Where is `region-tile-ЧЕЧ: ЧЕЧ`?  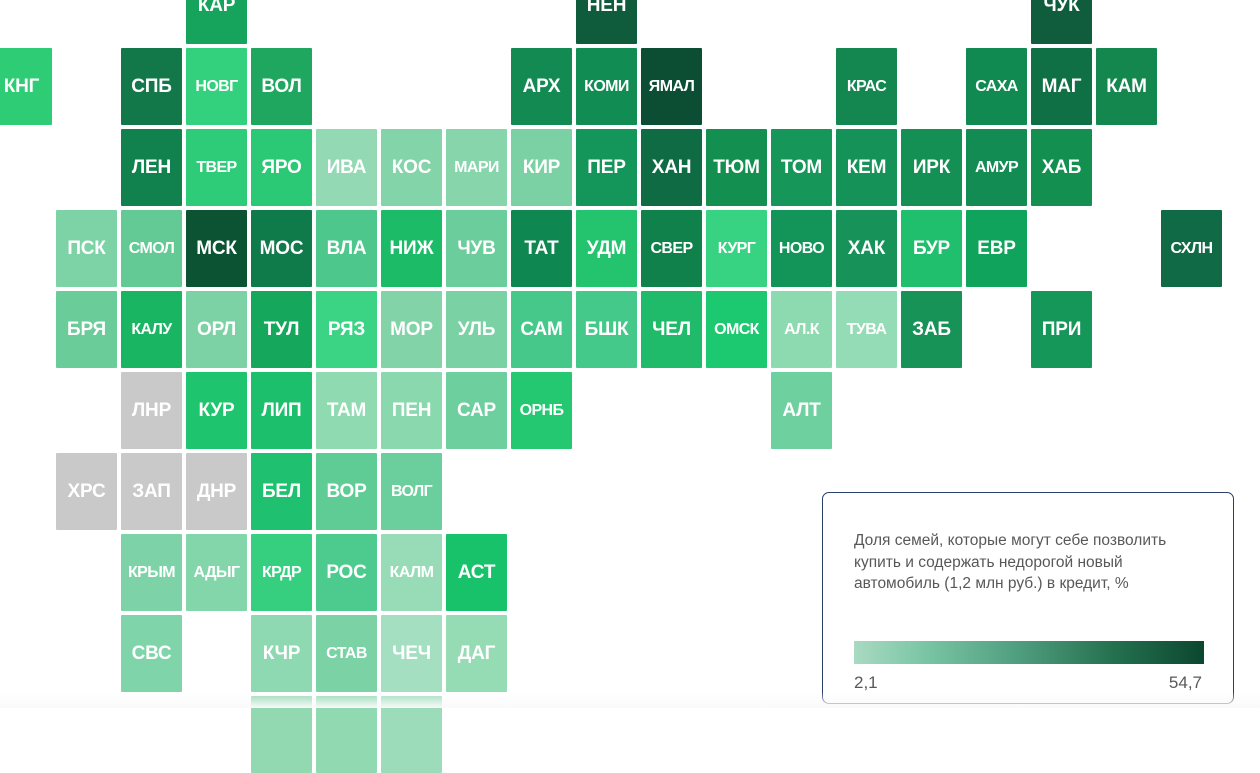
region-tile-ЧЕЧ: ЧЕЧ is located at coordinates (411, 653).